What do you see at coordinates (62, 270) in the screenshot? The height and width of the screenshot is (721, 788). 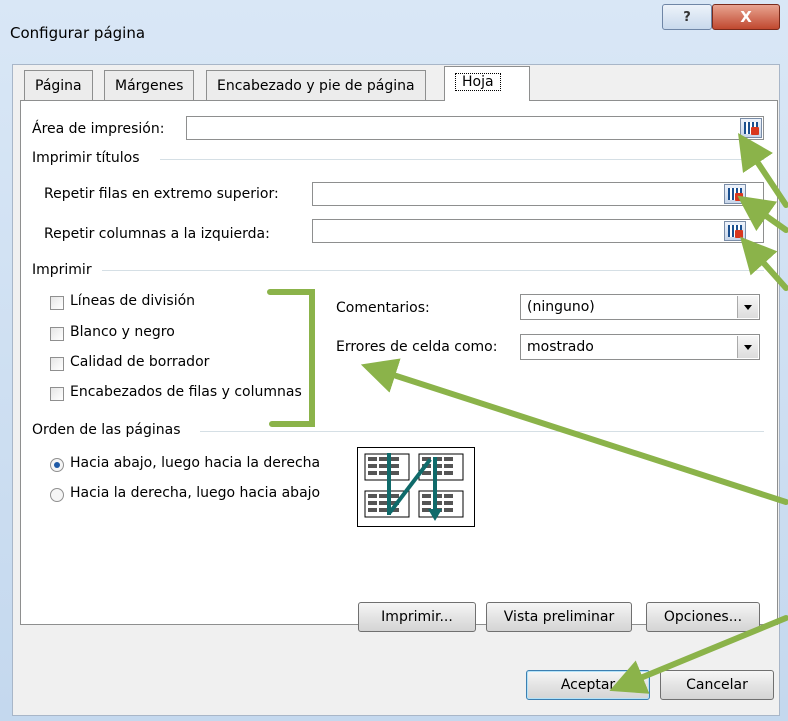 I see `print-section: Imprimir` at bounding box center [62, 270].